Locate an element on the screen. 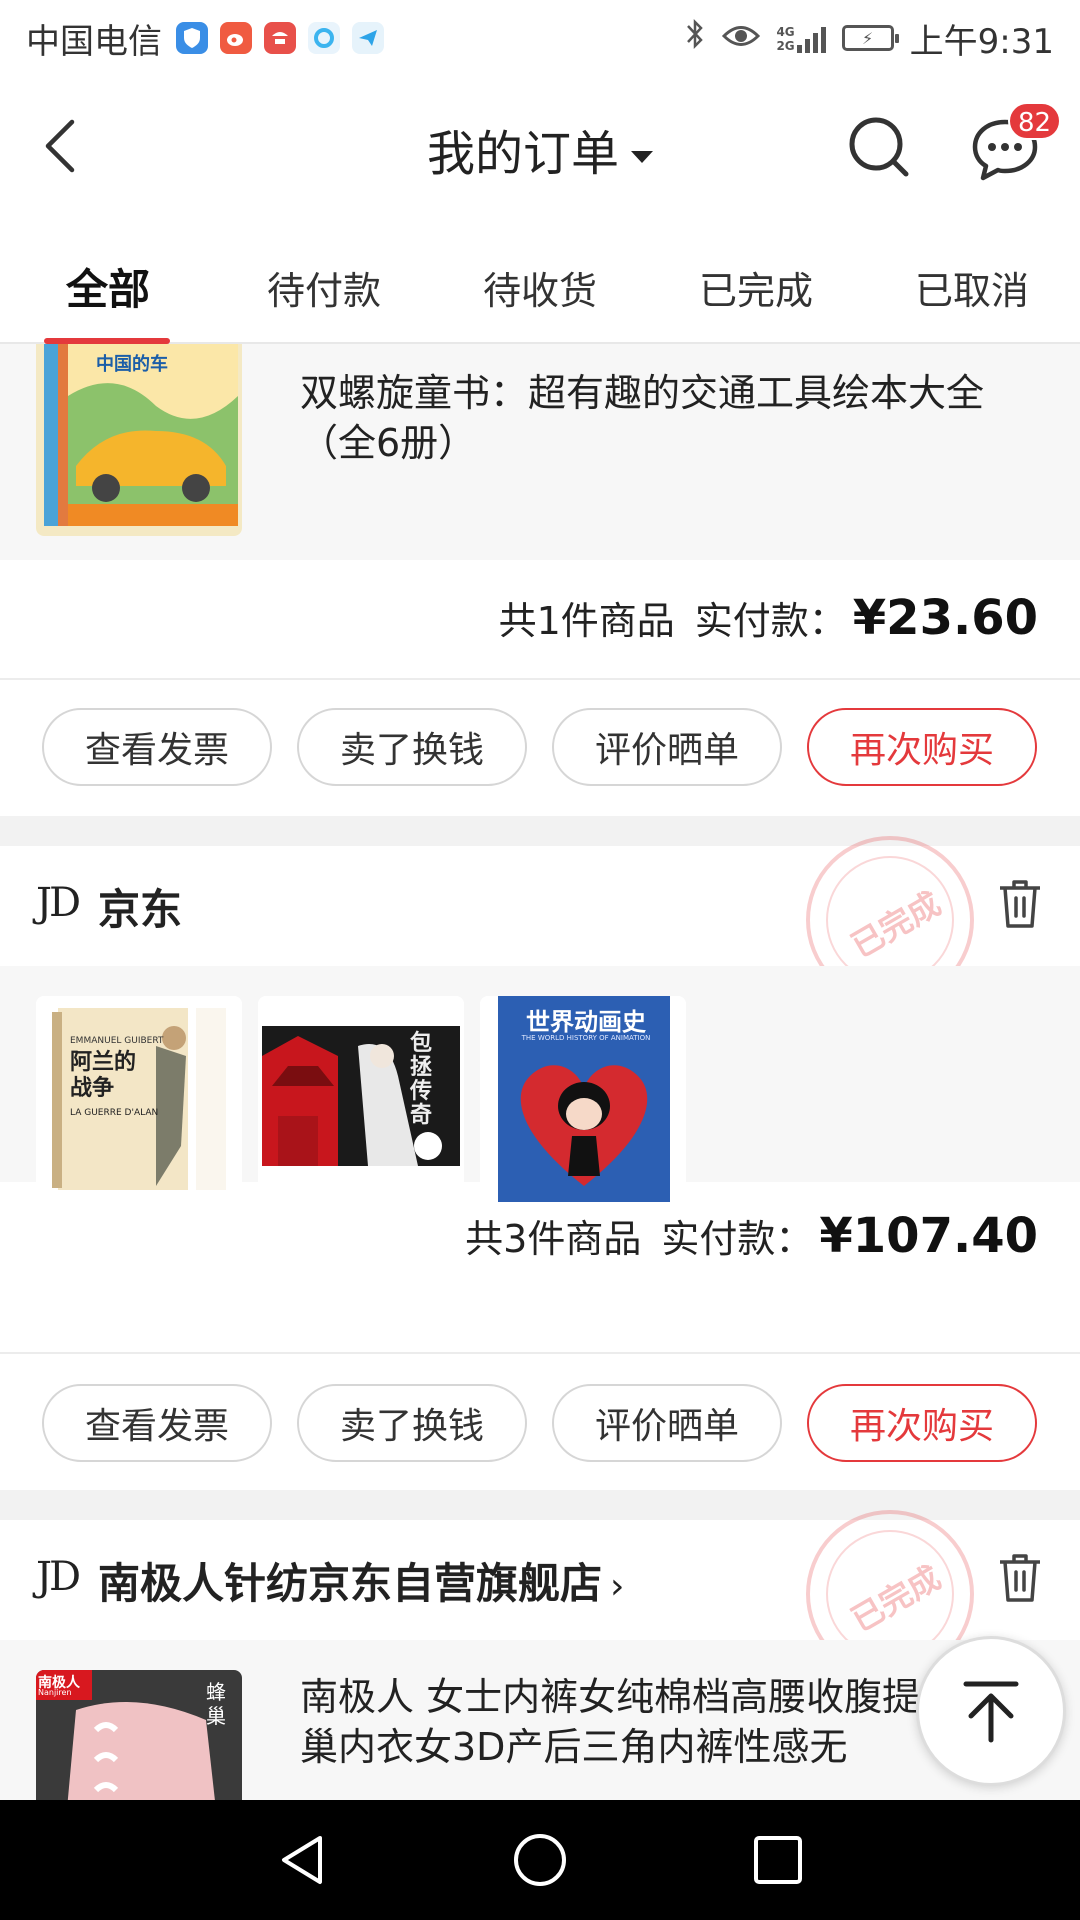  product-thumbnail: 世界动画史 THE WORLD HISTORY OF ANIMATION is located at coordinates (583, 1099).